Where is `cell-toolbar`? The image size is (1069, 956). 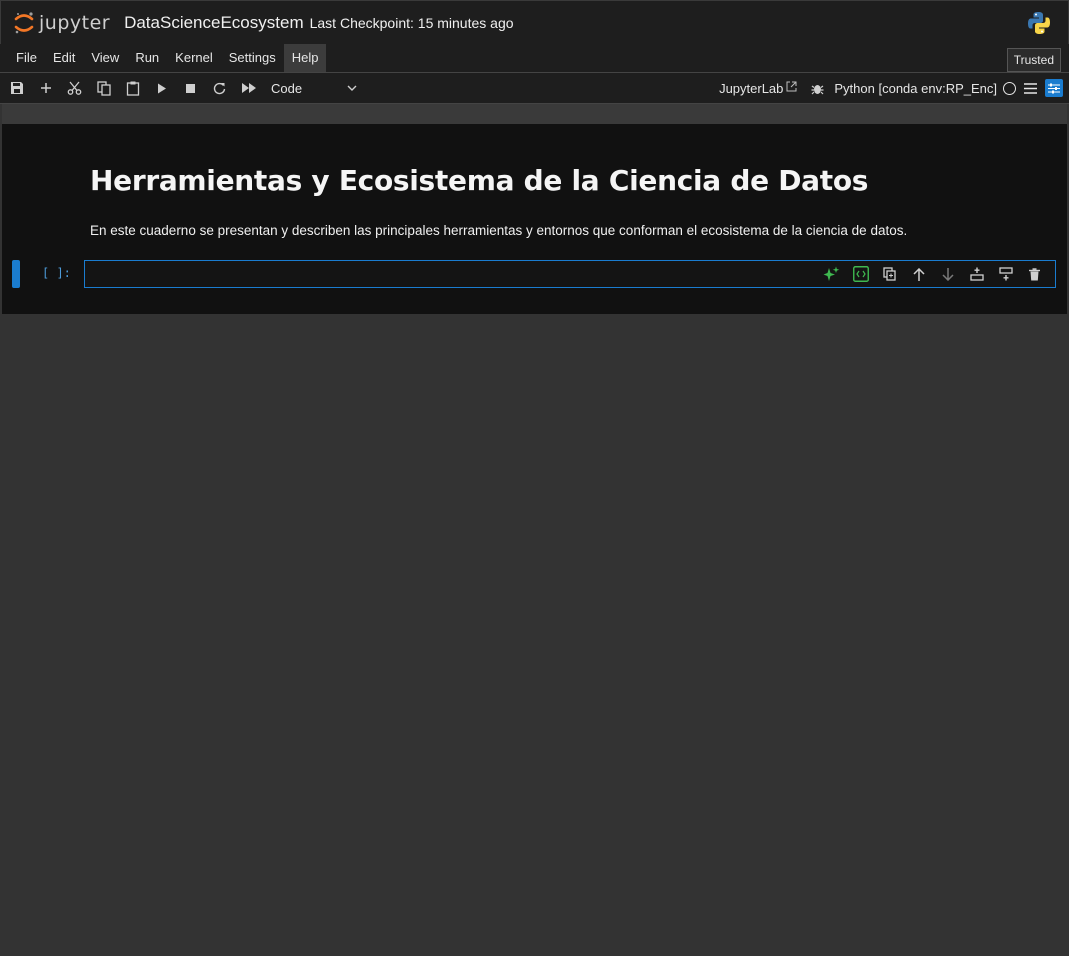
cell-toolbar is located at coordinates (933, 274).